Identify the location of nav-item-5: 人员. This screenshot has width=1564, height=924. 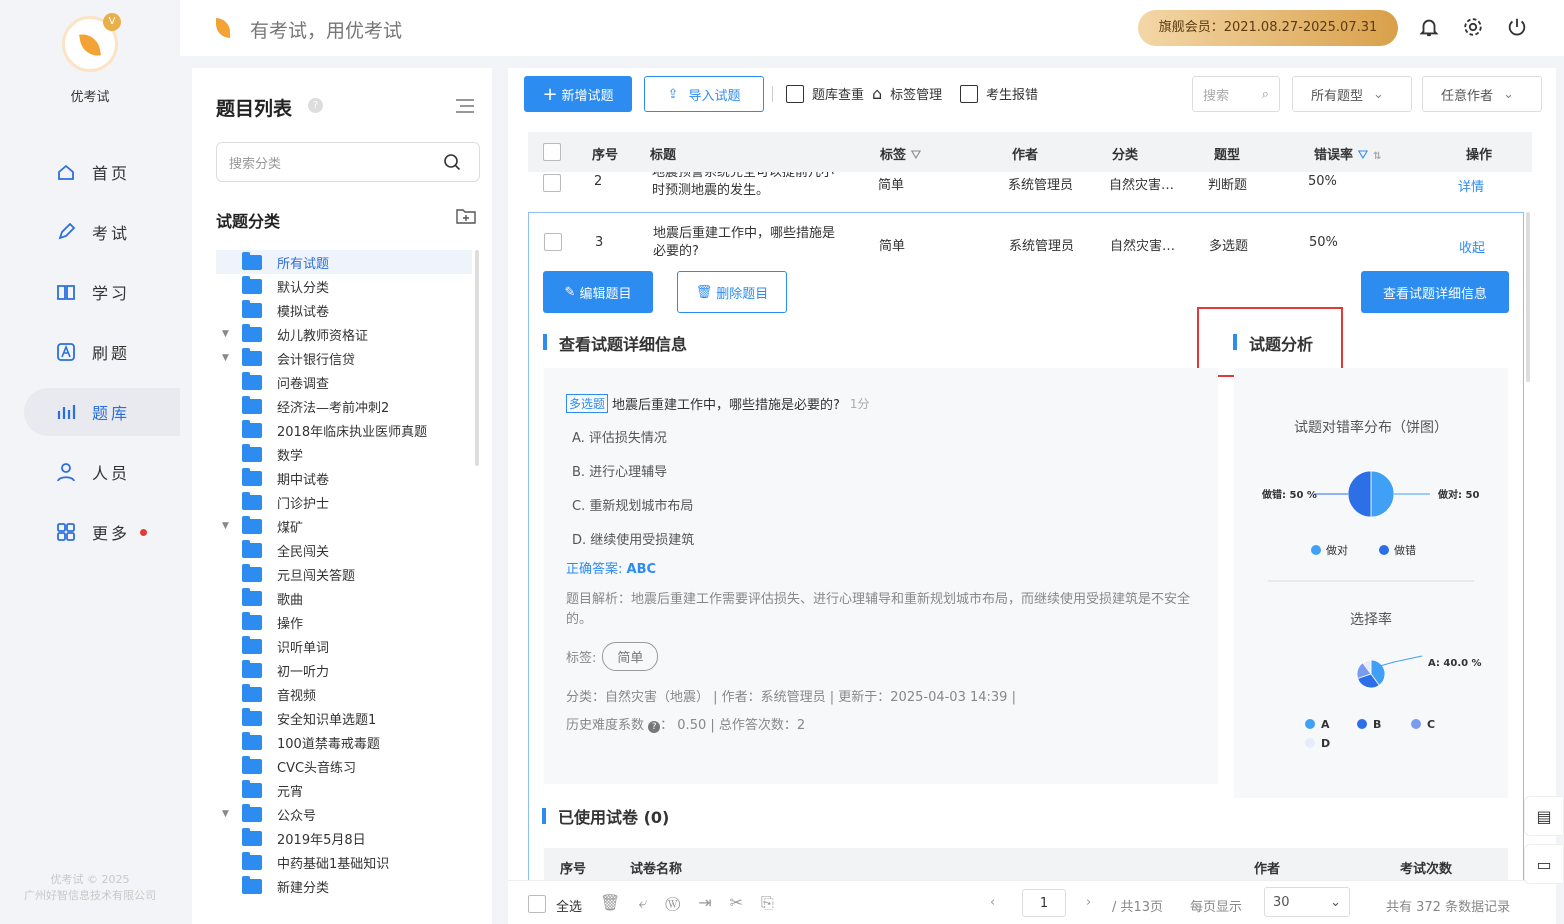
(102, 472).